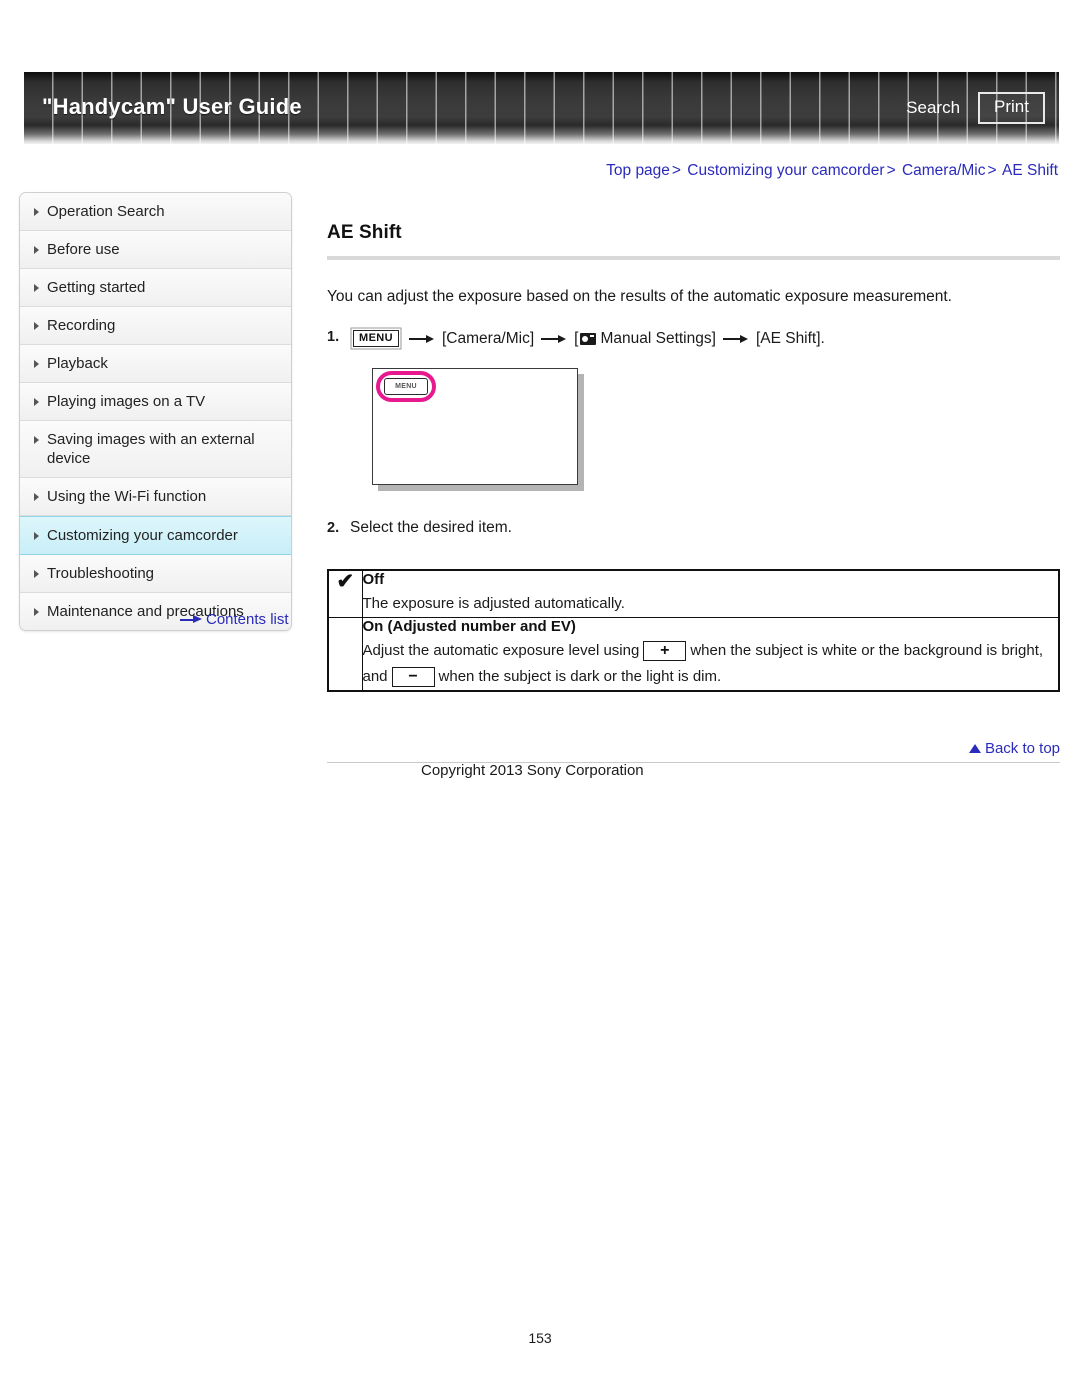 The width and height of the screenshot is (1080, 1397). I want to click on sidebar-item-label: Getting started, so click(96, 287).